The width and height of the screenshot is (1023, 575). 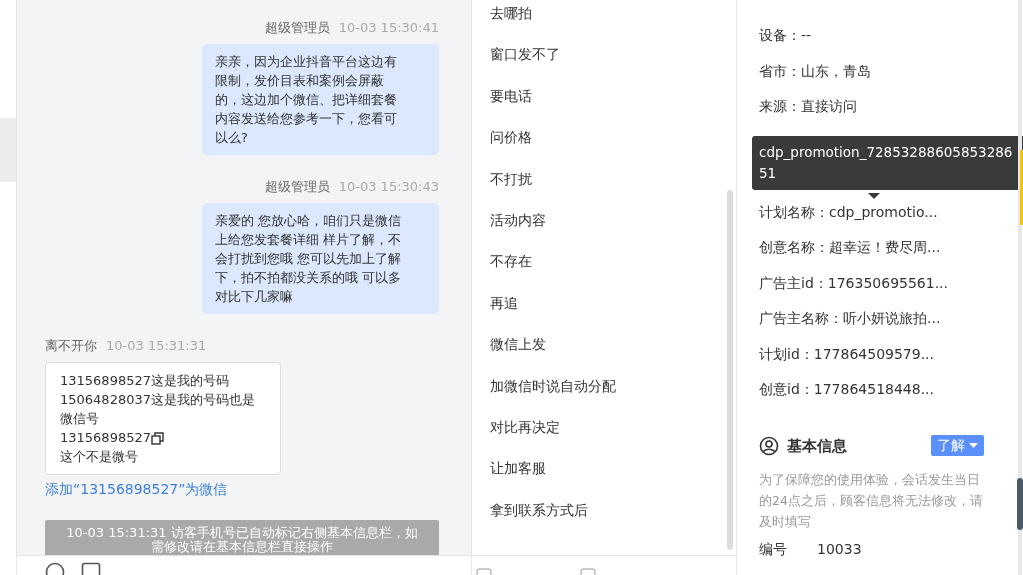 I want to click on info-field: 来源：直接访问, so click(x=891, y=114).